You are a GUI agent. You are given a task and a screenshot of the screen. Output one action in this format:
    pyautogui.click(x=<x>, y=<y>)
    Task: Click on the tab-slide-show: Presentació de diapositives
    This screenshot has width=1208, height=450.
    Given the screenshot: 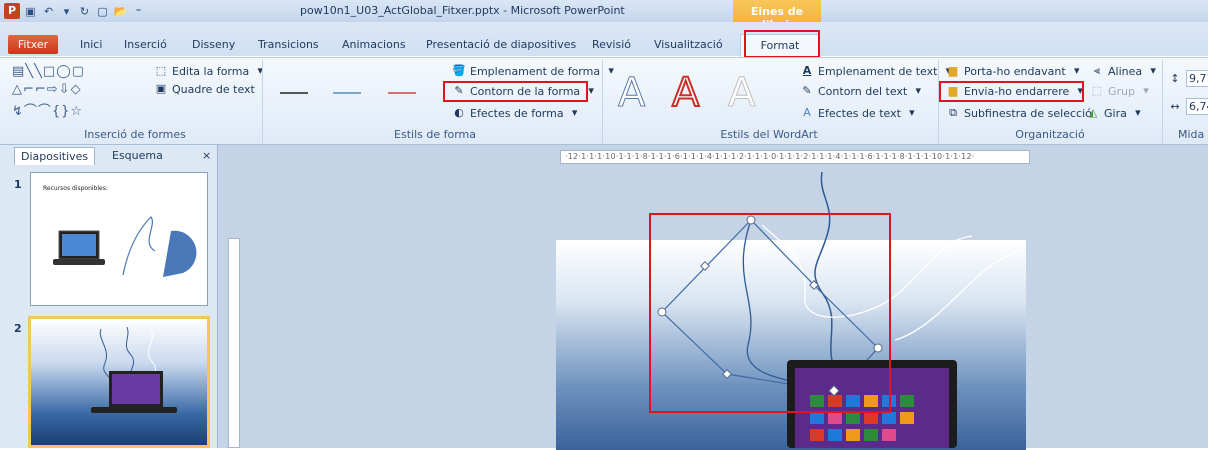 What is the action you would take?
    pyautogui.click(x=501, y=44)
    